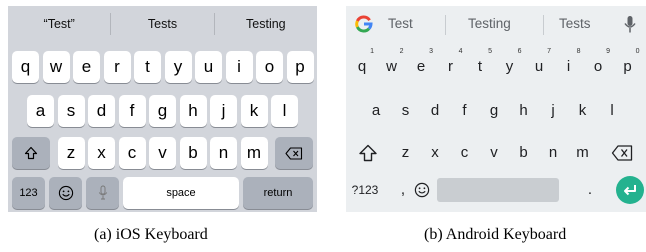  I want to click on android-enter-key, so click(630, 190).